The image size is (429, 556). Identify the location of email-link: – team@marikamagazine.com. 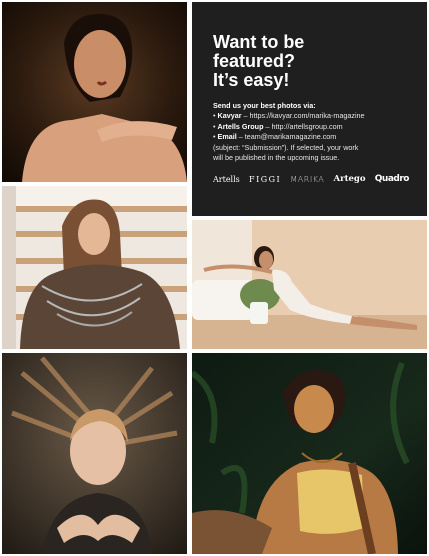
(288, 136).